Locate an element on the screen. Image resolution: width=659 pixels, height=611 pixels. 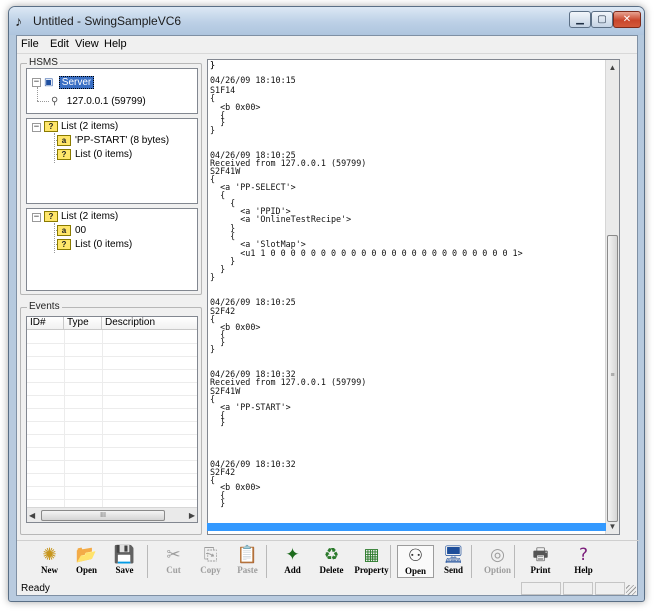
log-vertical-scrollbar: ▲ ≡ ▼ is located at coordinates (612, 297).